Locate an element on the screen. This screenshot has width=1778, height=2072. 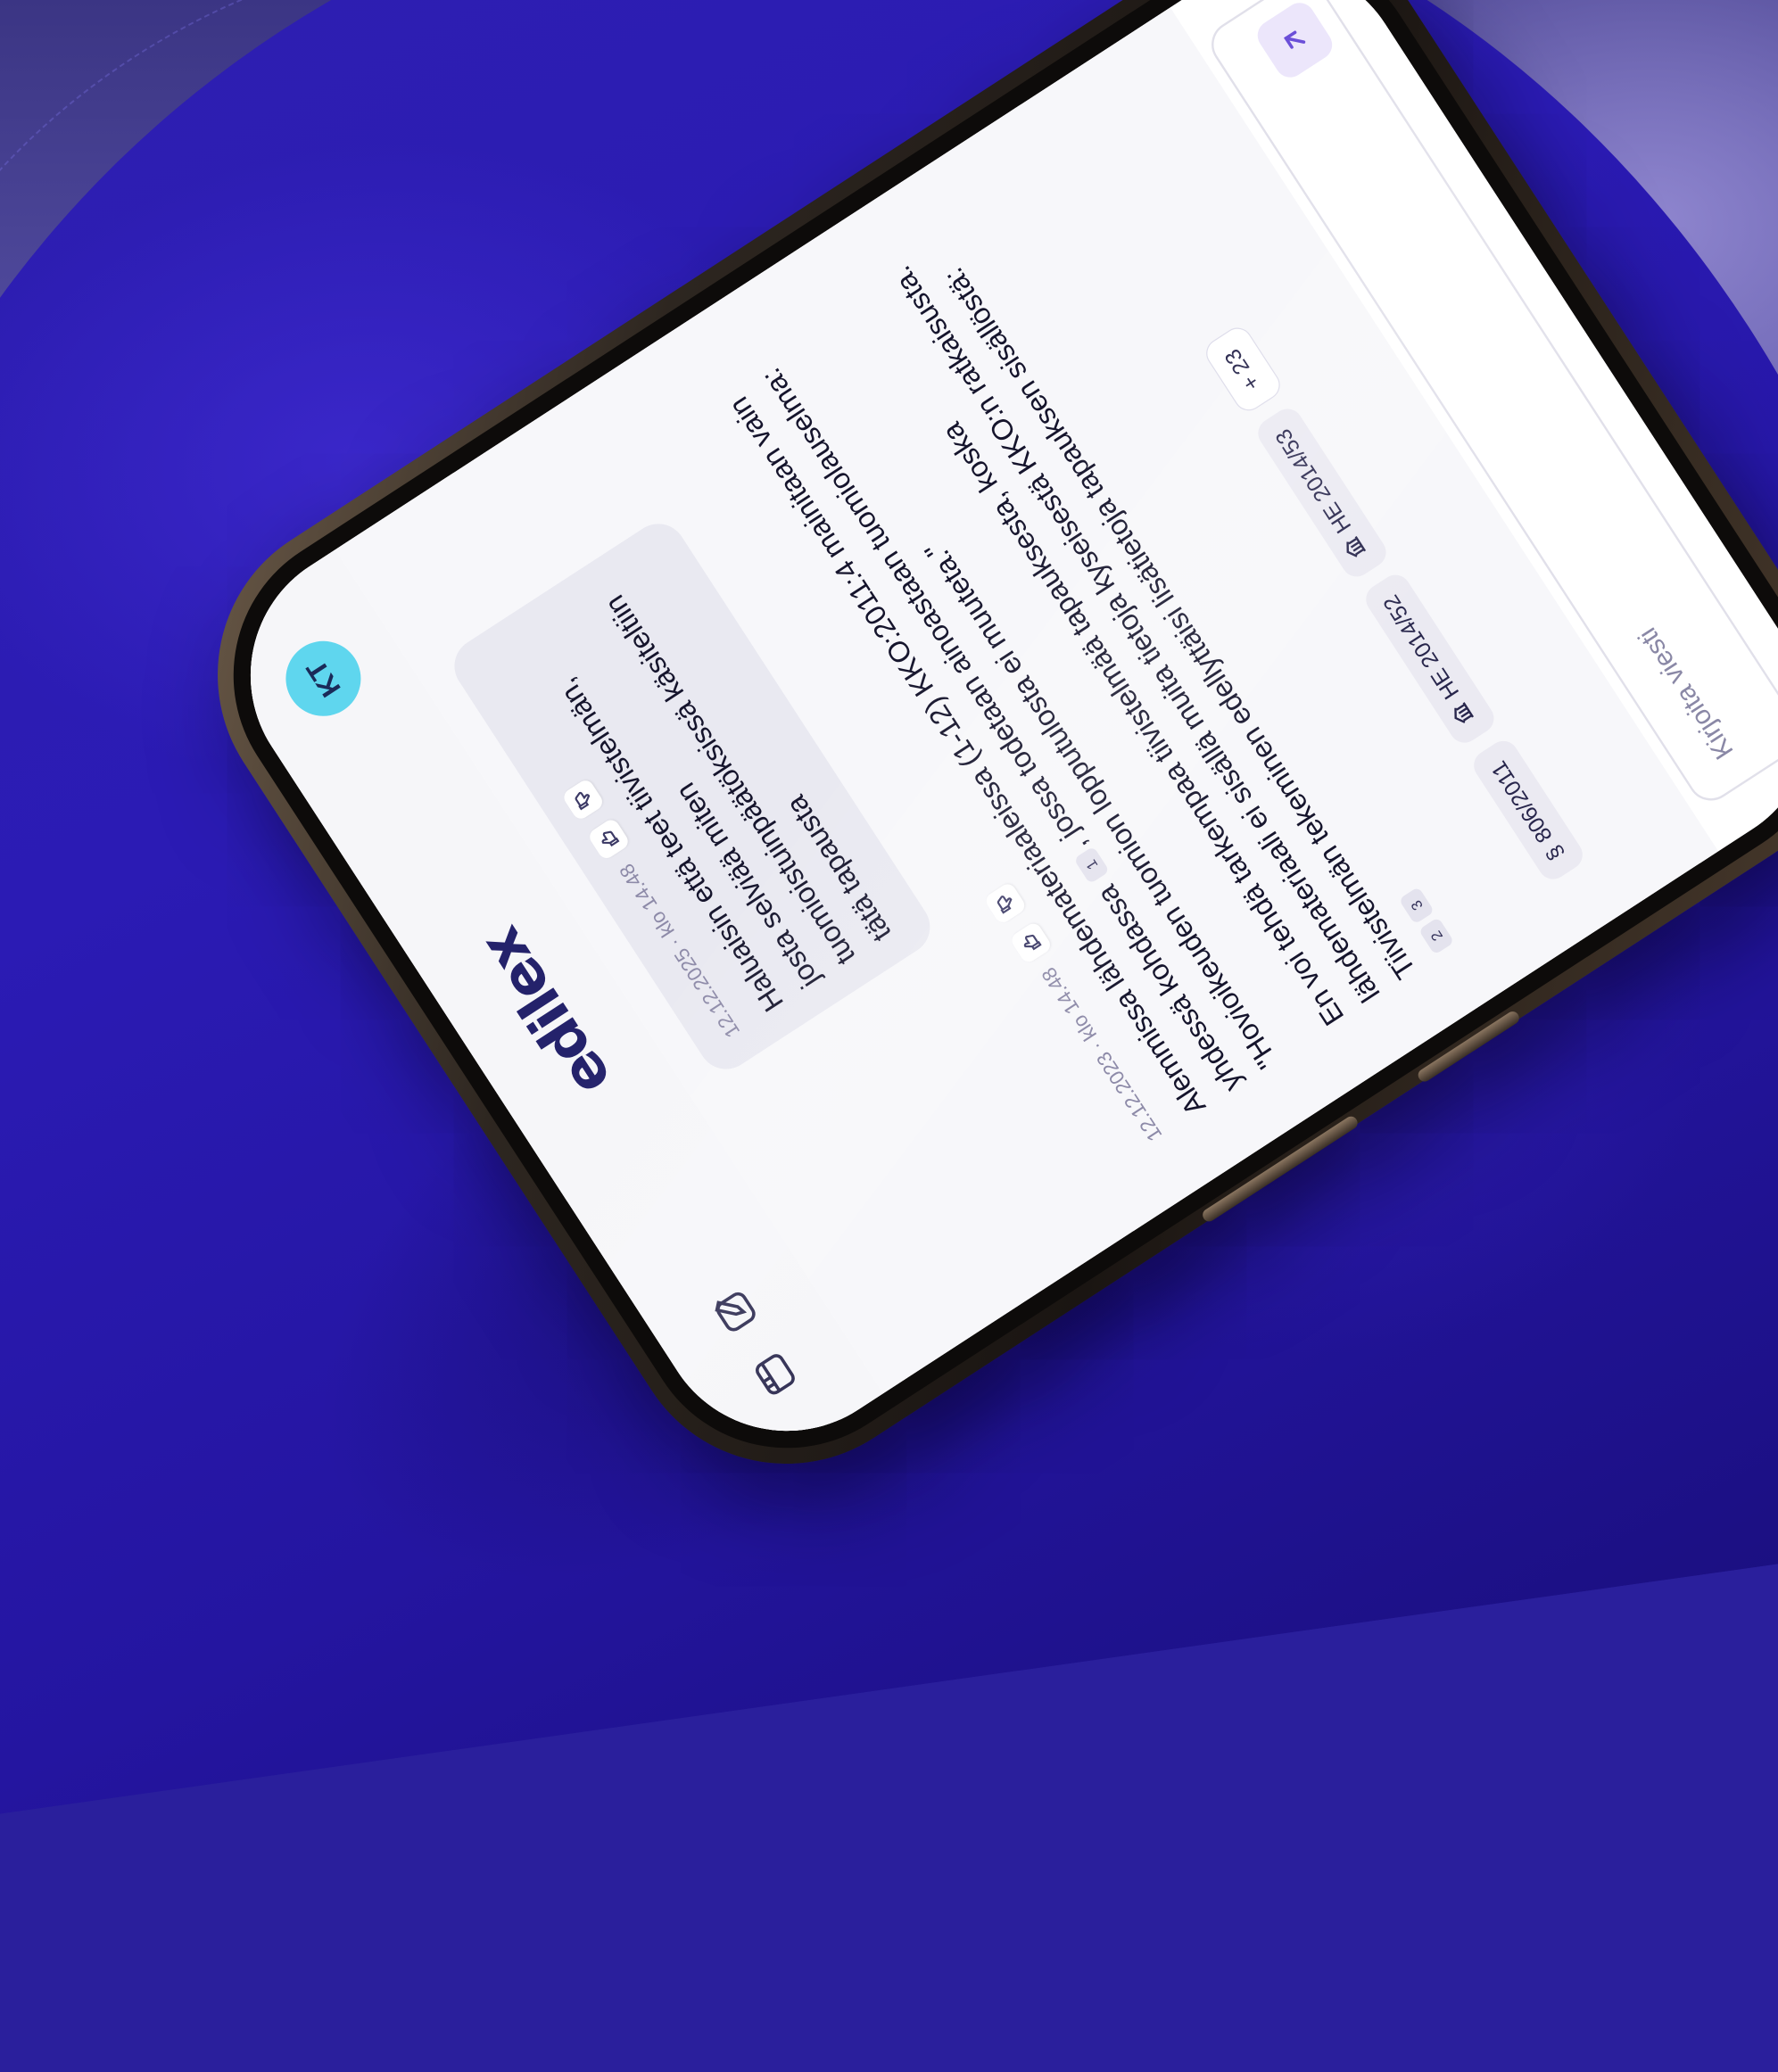
source-chip-label: 806/2011 is located at coordinates (1522, 801).